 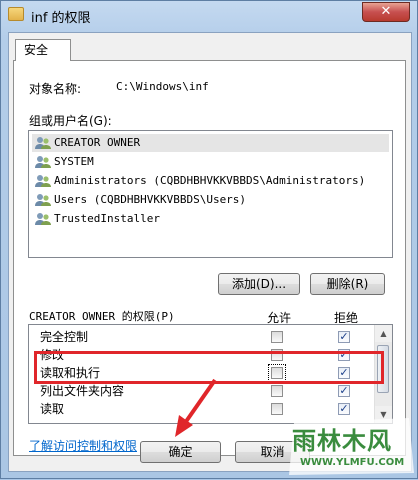 I want to click on title-bar: inf 的权限 ✕, so click(x=209, y=16).